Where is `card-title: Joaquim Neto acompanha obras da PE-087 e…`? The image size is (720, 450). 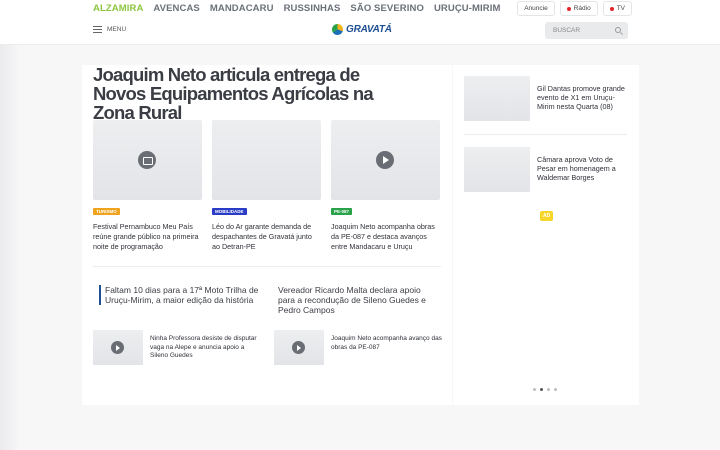 card-title: Joaquim Neto acompanha obras da PE-087 e… is located at coordinates (385, 237).